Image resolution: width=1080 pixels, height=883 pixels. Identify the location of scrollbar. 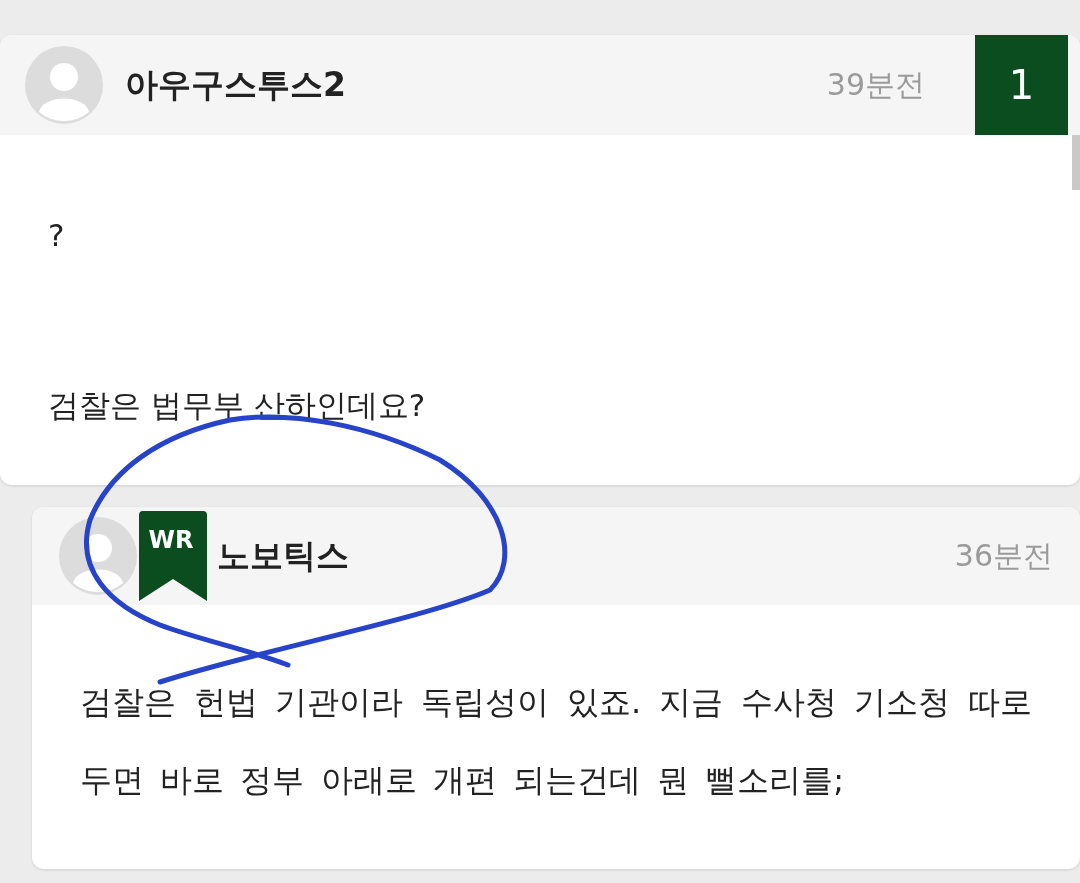
(1076, 162).